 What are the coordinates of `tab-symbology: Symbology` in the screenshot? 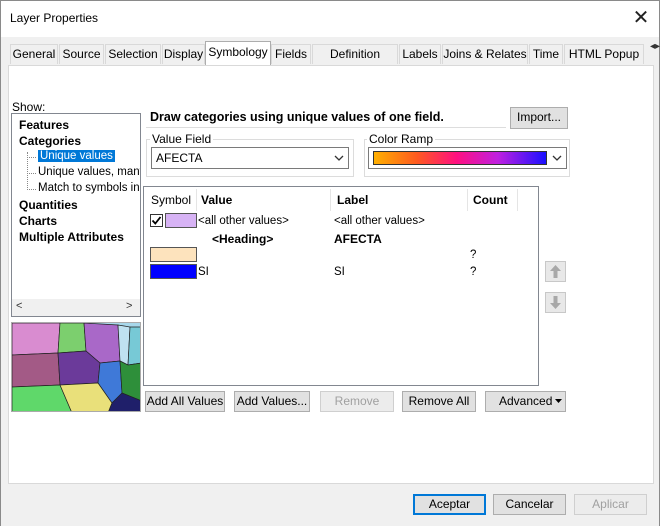 It's located at (238, 53).